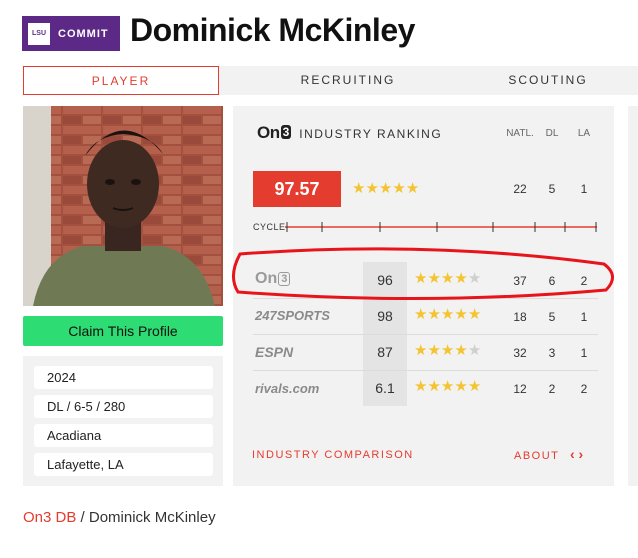  What do you see at coordinates (123, 464) in the screenshot?
I see `info-hometown: Lafayette, LA` at bounding box center [123, 464].